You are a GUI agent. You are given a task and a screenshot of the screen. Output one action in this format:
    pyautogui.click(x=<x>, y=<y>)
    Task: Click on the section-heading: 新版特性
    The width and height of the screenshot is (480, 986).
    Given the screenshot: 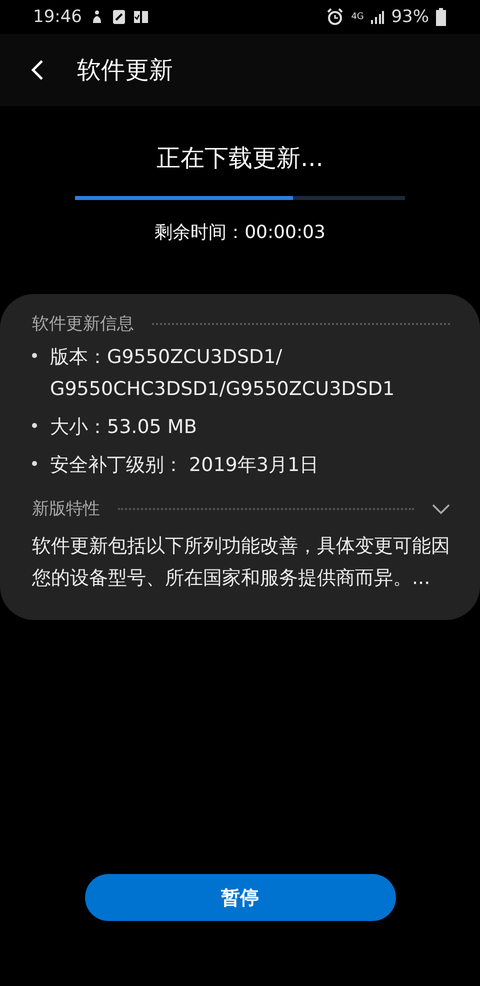 What is the action you would take?
    pyautogui.click(x=66, y=509)
    